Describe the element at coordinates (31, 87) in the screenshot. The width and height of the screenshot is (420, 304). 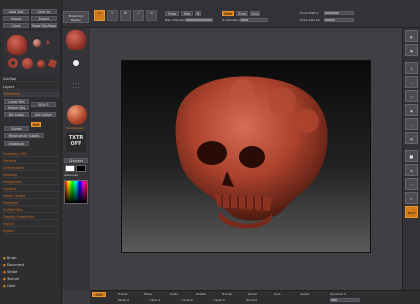
I see `layers-header: Layers` at that location.